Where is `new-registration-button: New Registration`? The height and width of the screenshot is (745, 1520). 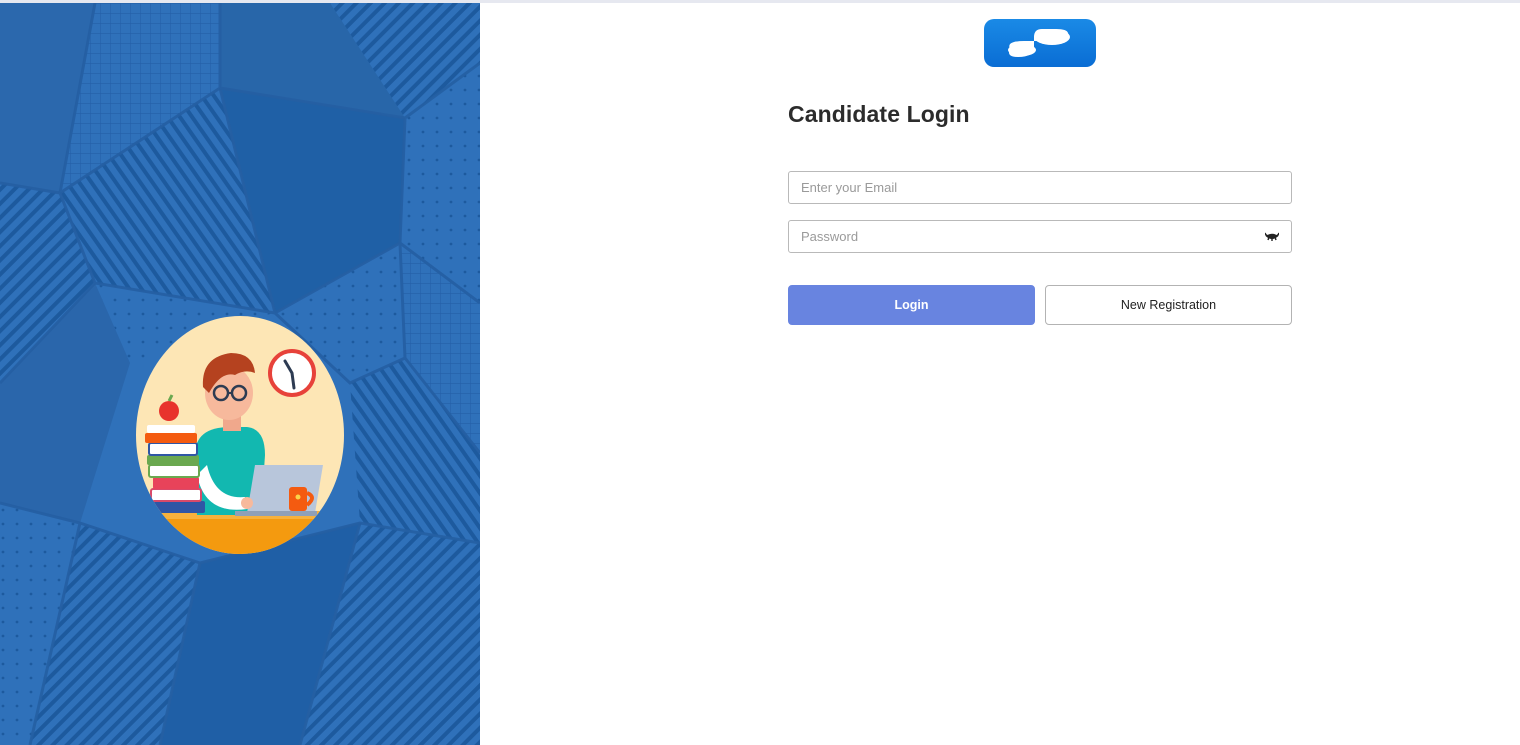
new-registration-button: New Registration is located at coordinates (1168, 305).